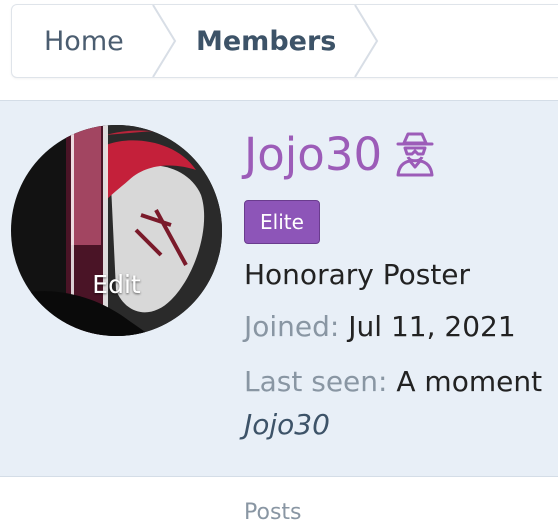 Image resolution: width=558 pixels, height=525 pixels. Describe the element at coordinates (432, 326) in the screenshot. I see `joined-value: Jul 11, 2021` at that location.